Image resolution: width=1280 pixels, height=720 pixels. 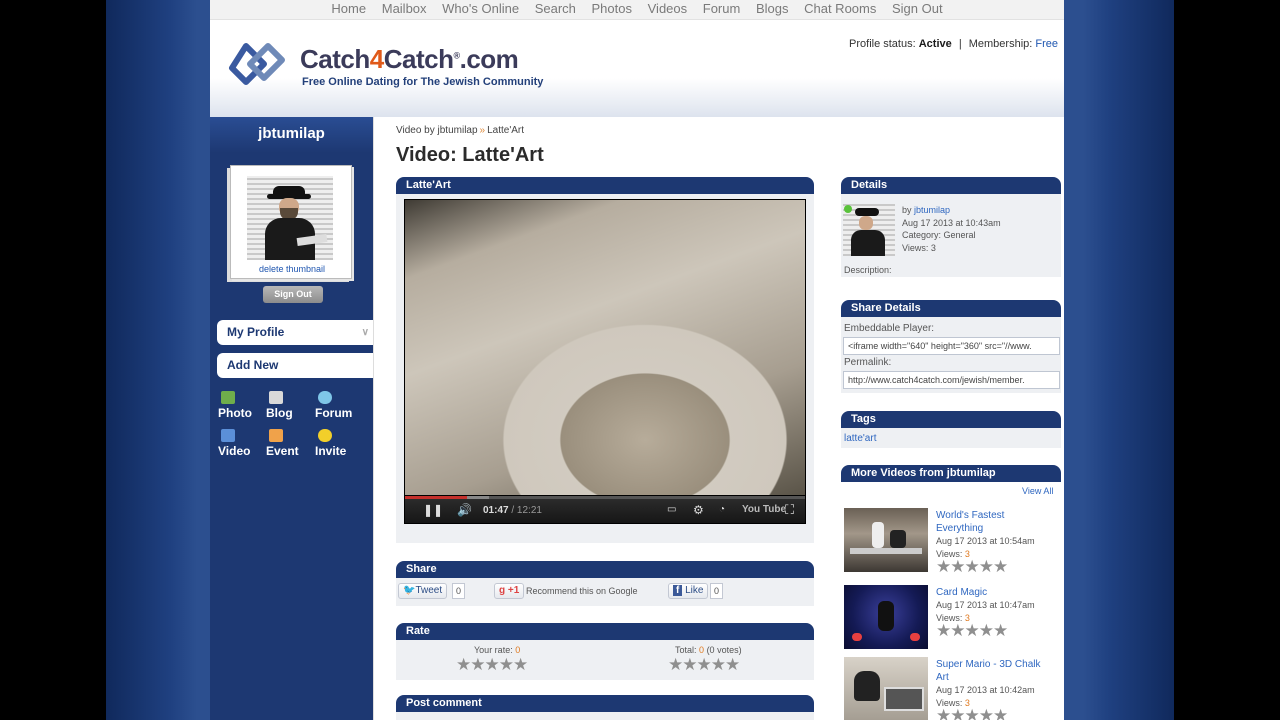 What do you see at coordinates (292, 269) in the screenshot?
I see `delete-thumbnail-link: delete thumbnail` at bounding box center [292, 269].